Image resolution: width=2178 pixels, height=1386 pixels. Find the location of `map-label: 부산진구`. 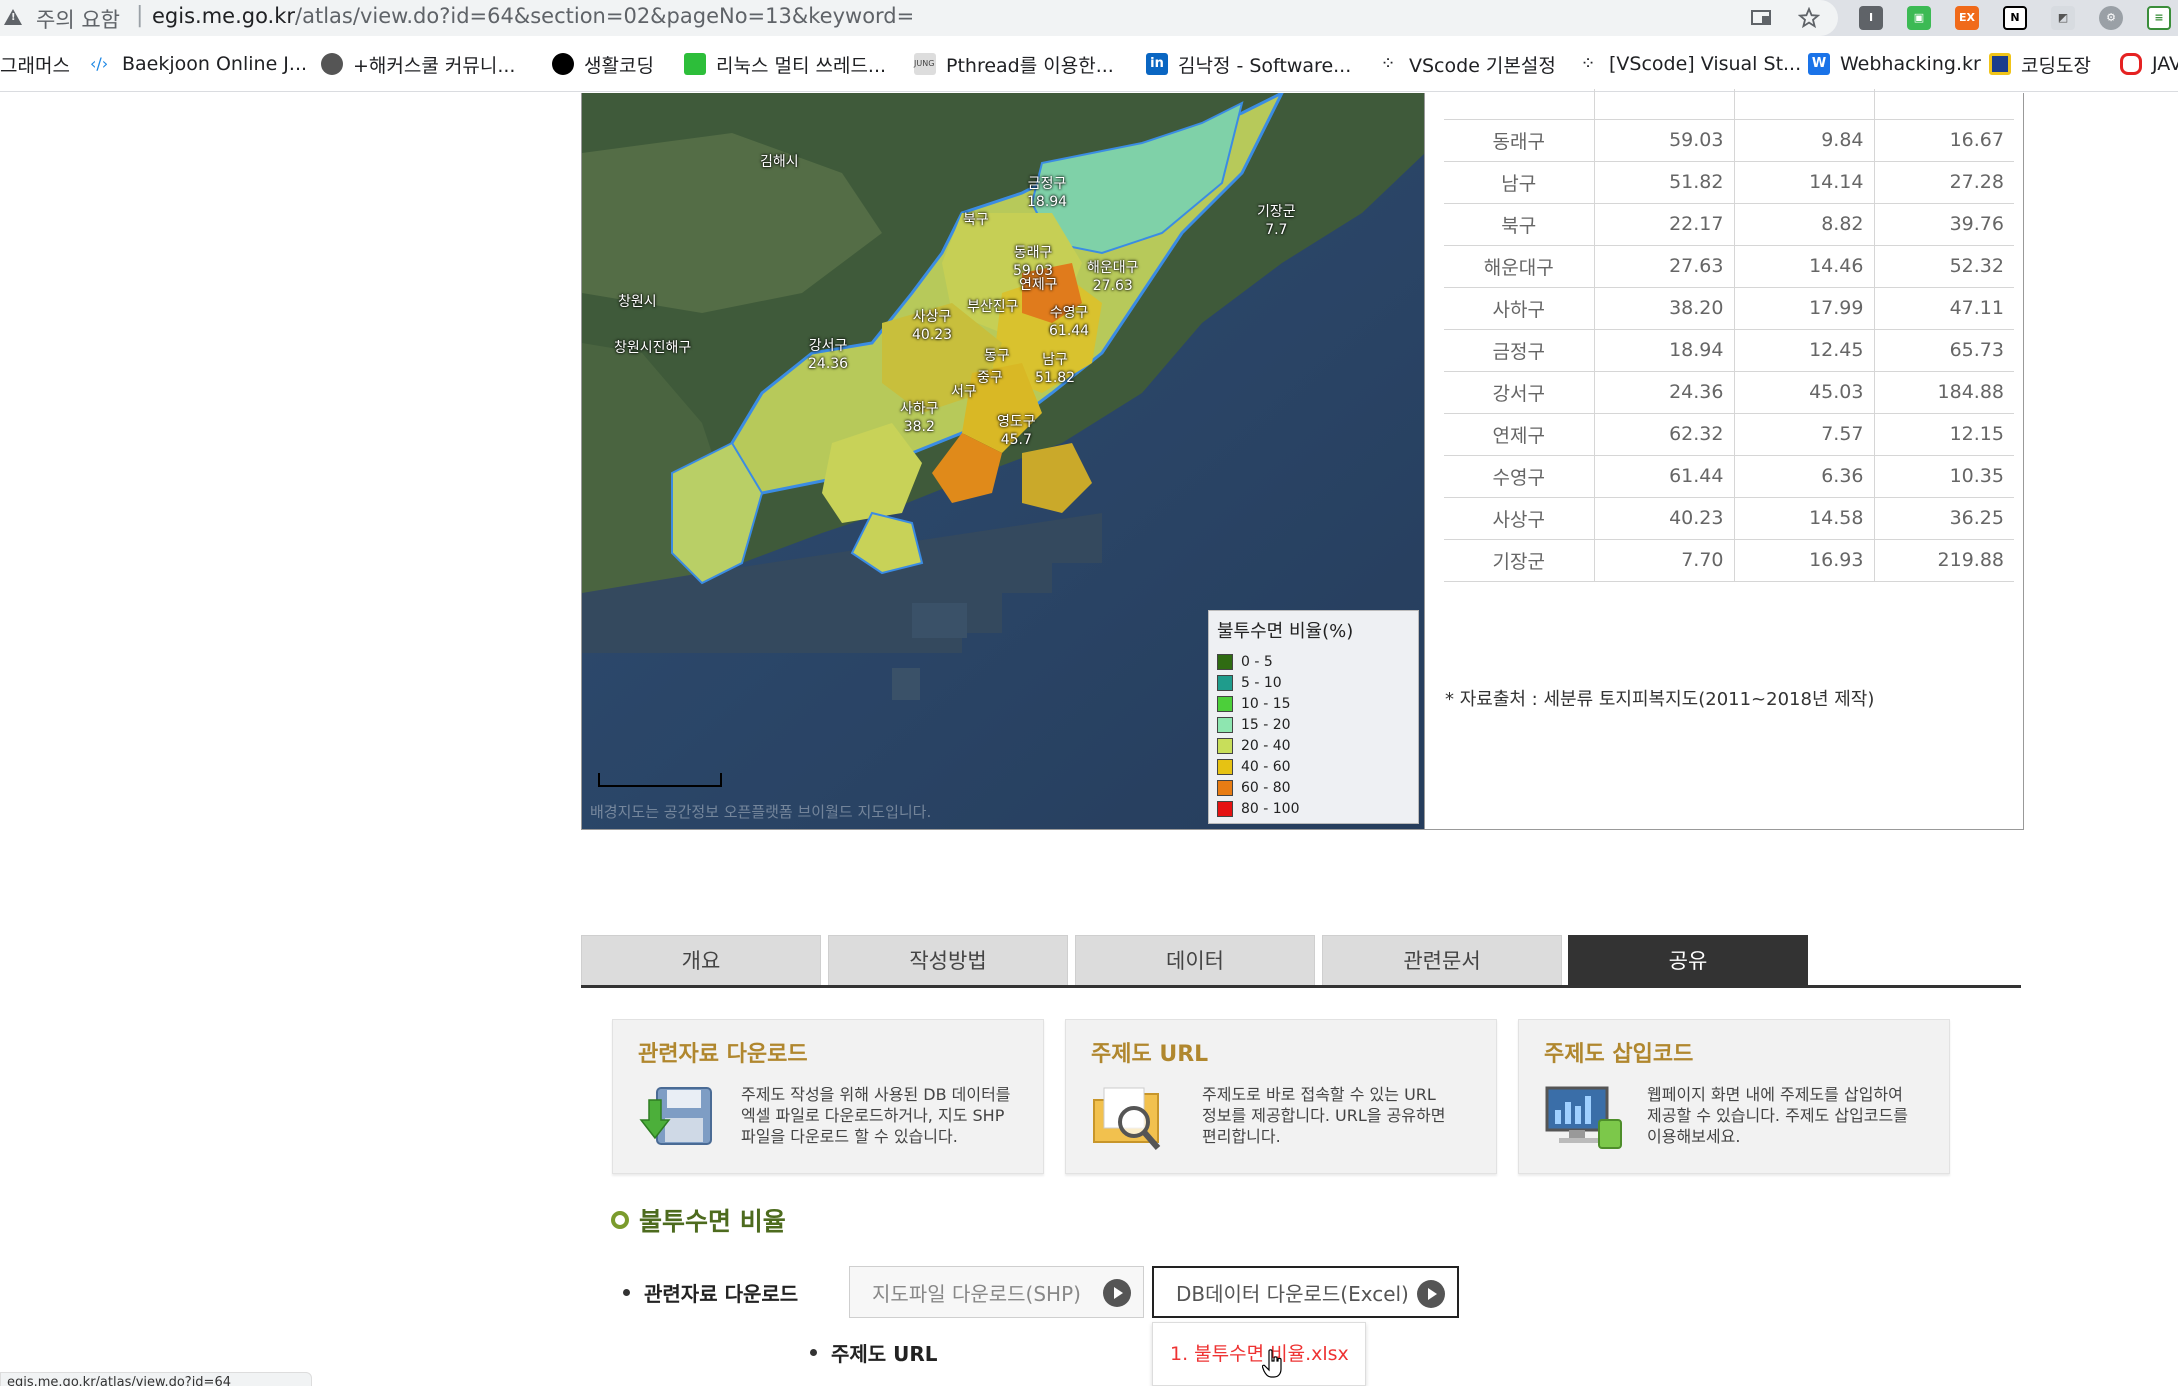

map-label: 부산진구 is located at coordinates (993, 307).